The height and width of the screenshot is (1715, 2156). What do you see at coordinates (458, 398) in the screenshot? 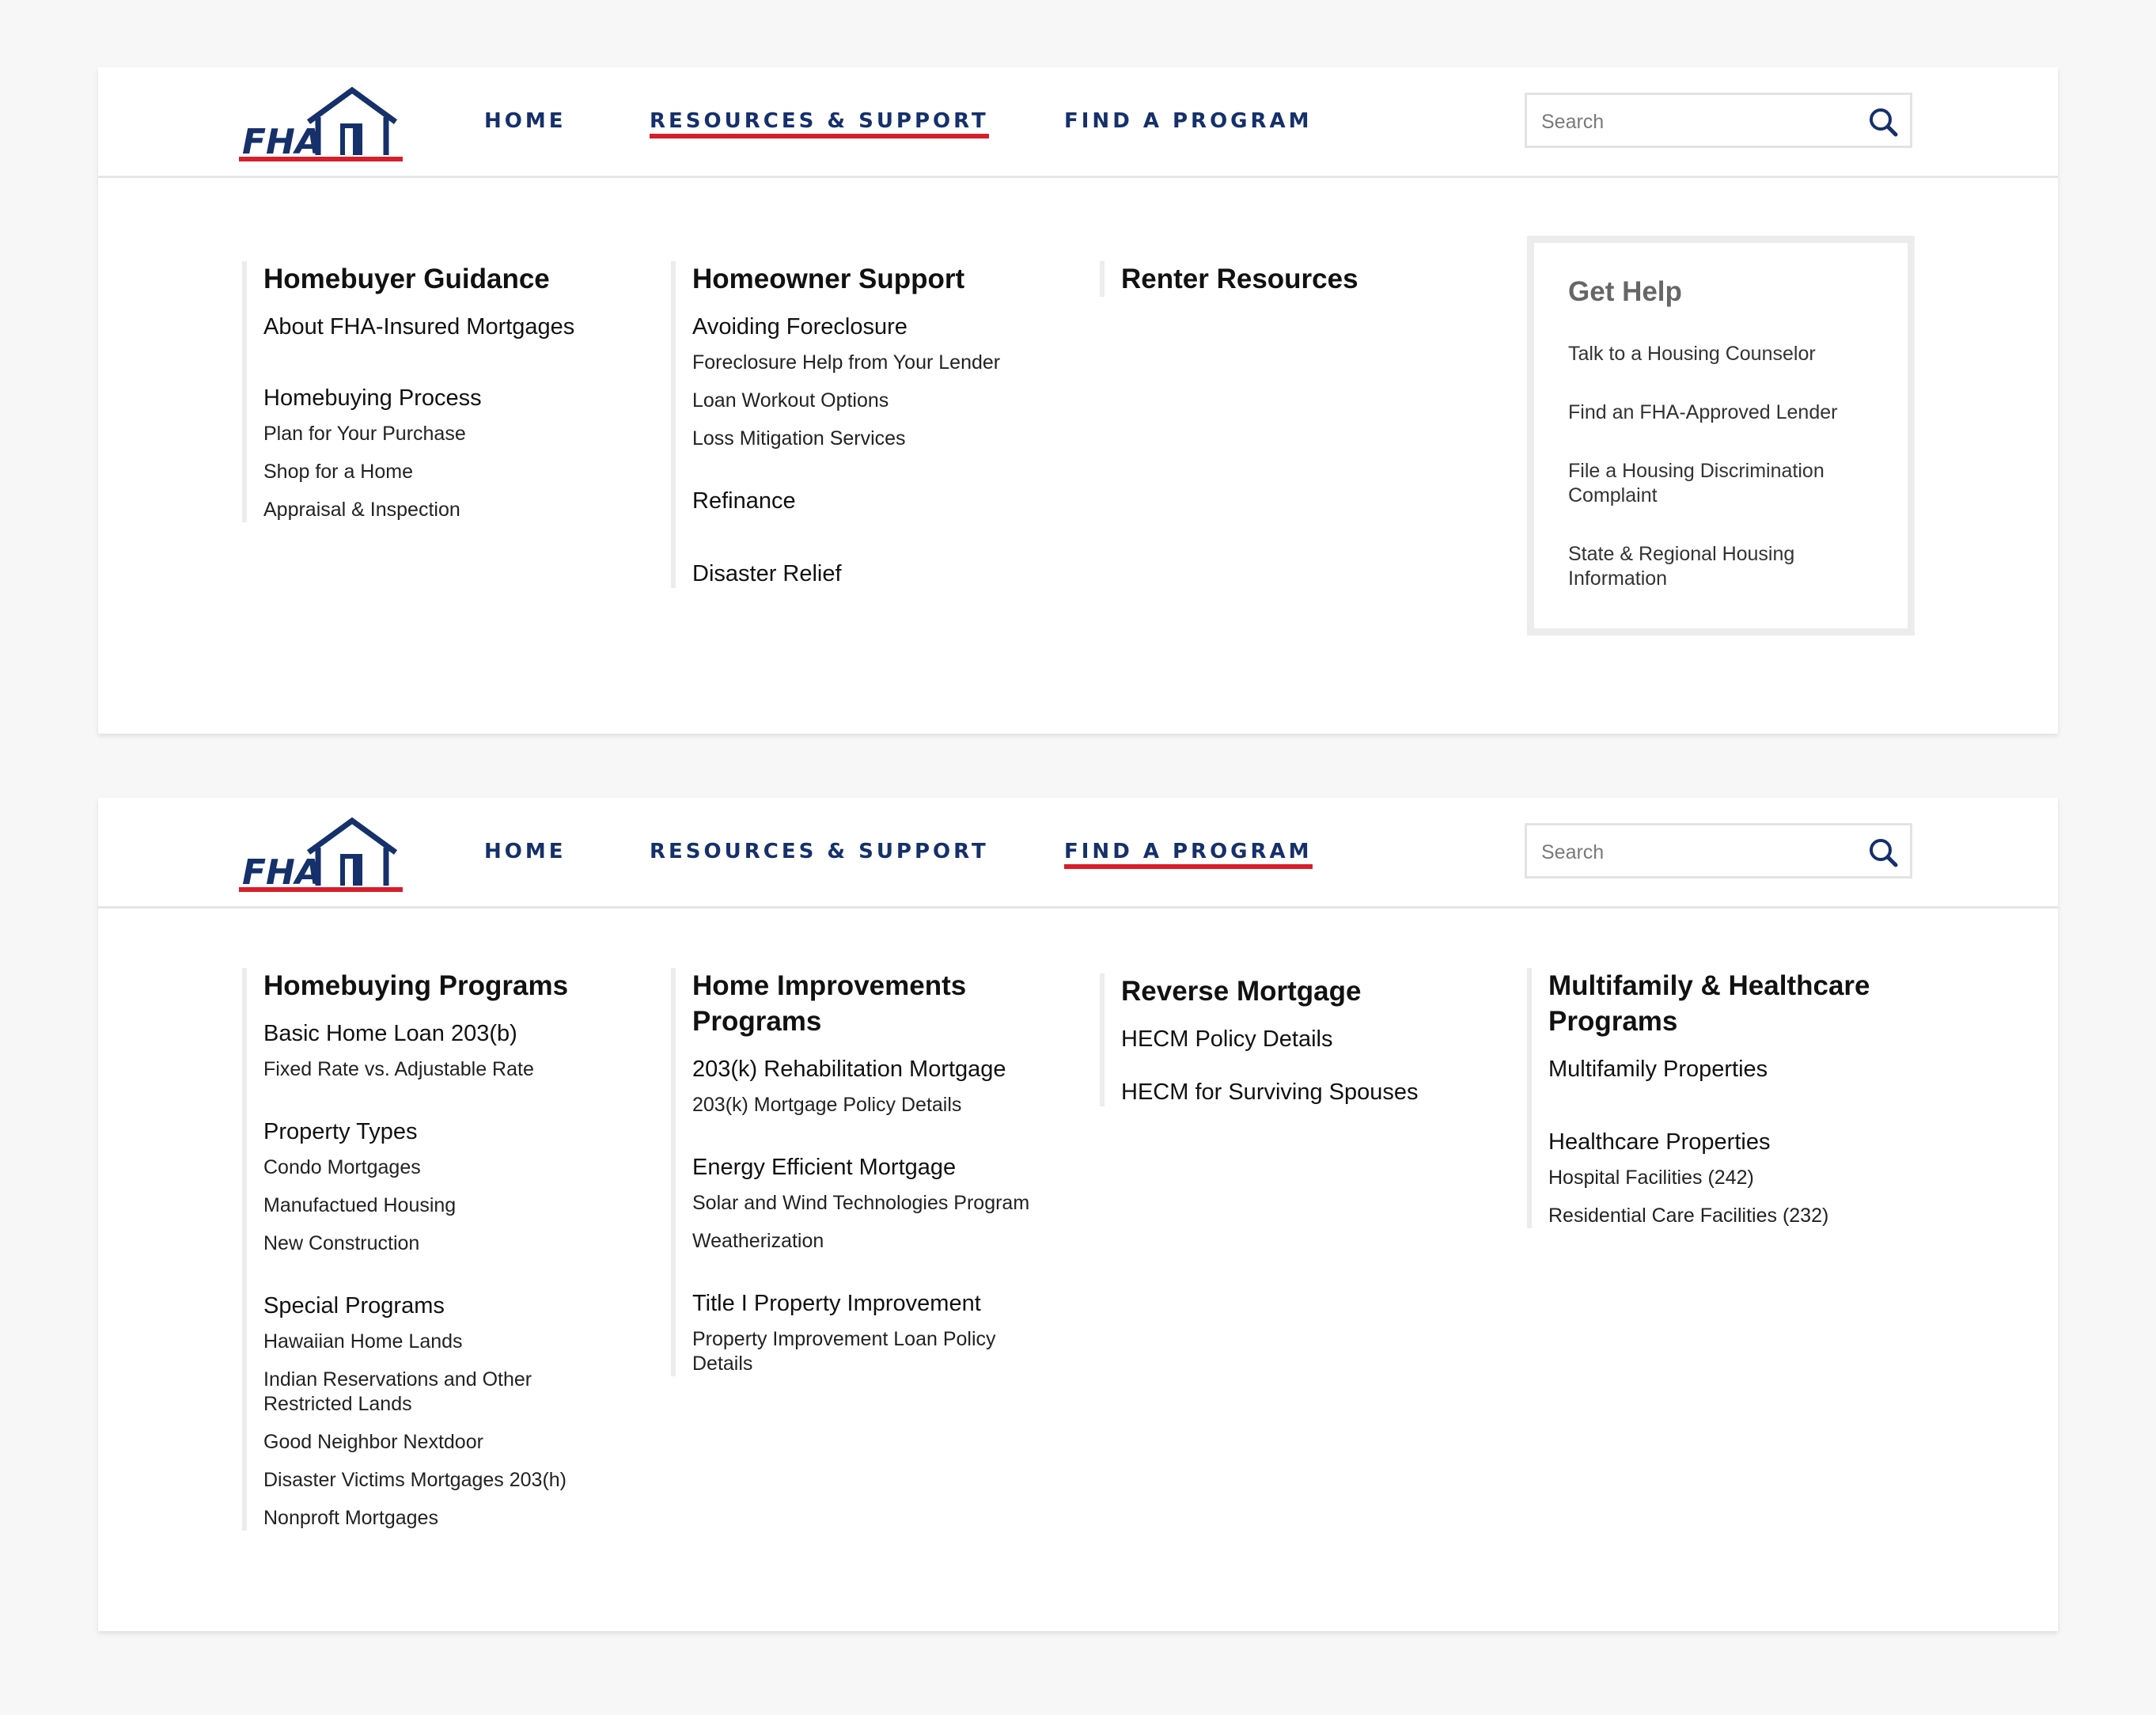
I see `menu-subheading: Homebuying Process` at bounding box center [458, 398].